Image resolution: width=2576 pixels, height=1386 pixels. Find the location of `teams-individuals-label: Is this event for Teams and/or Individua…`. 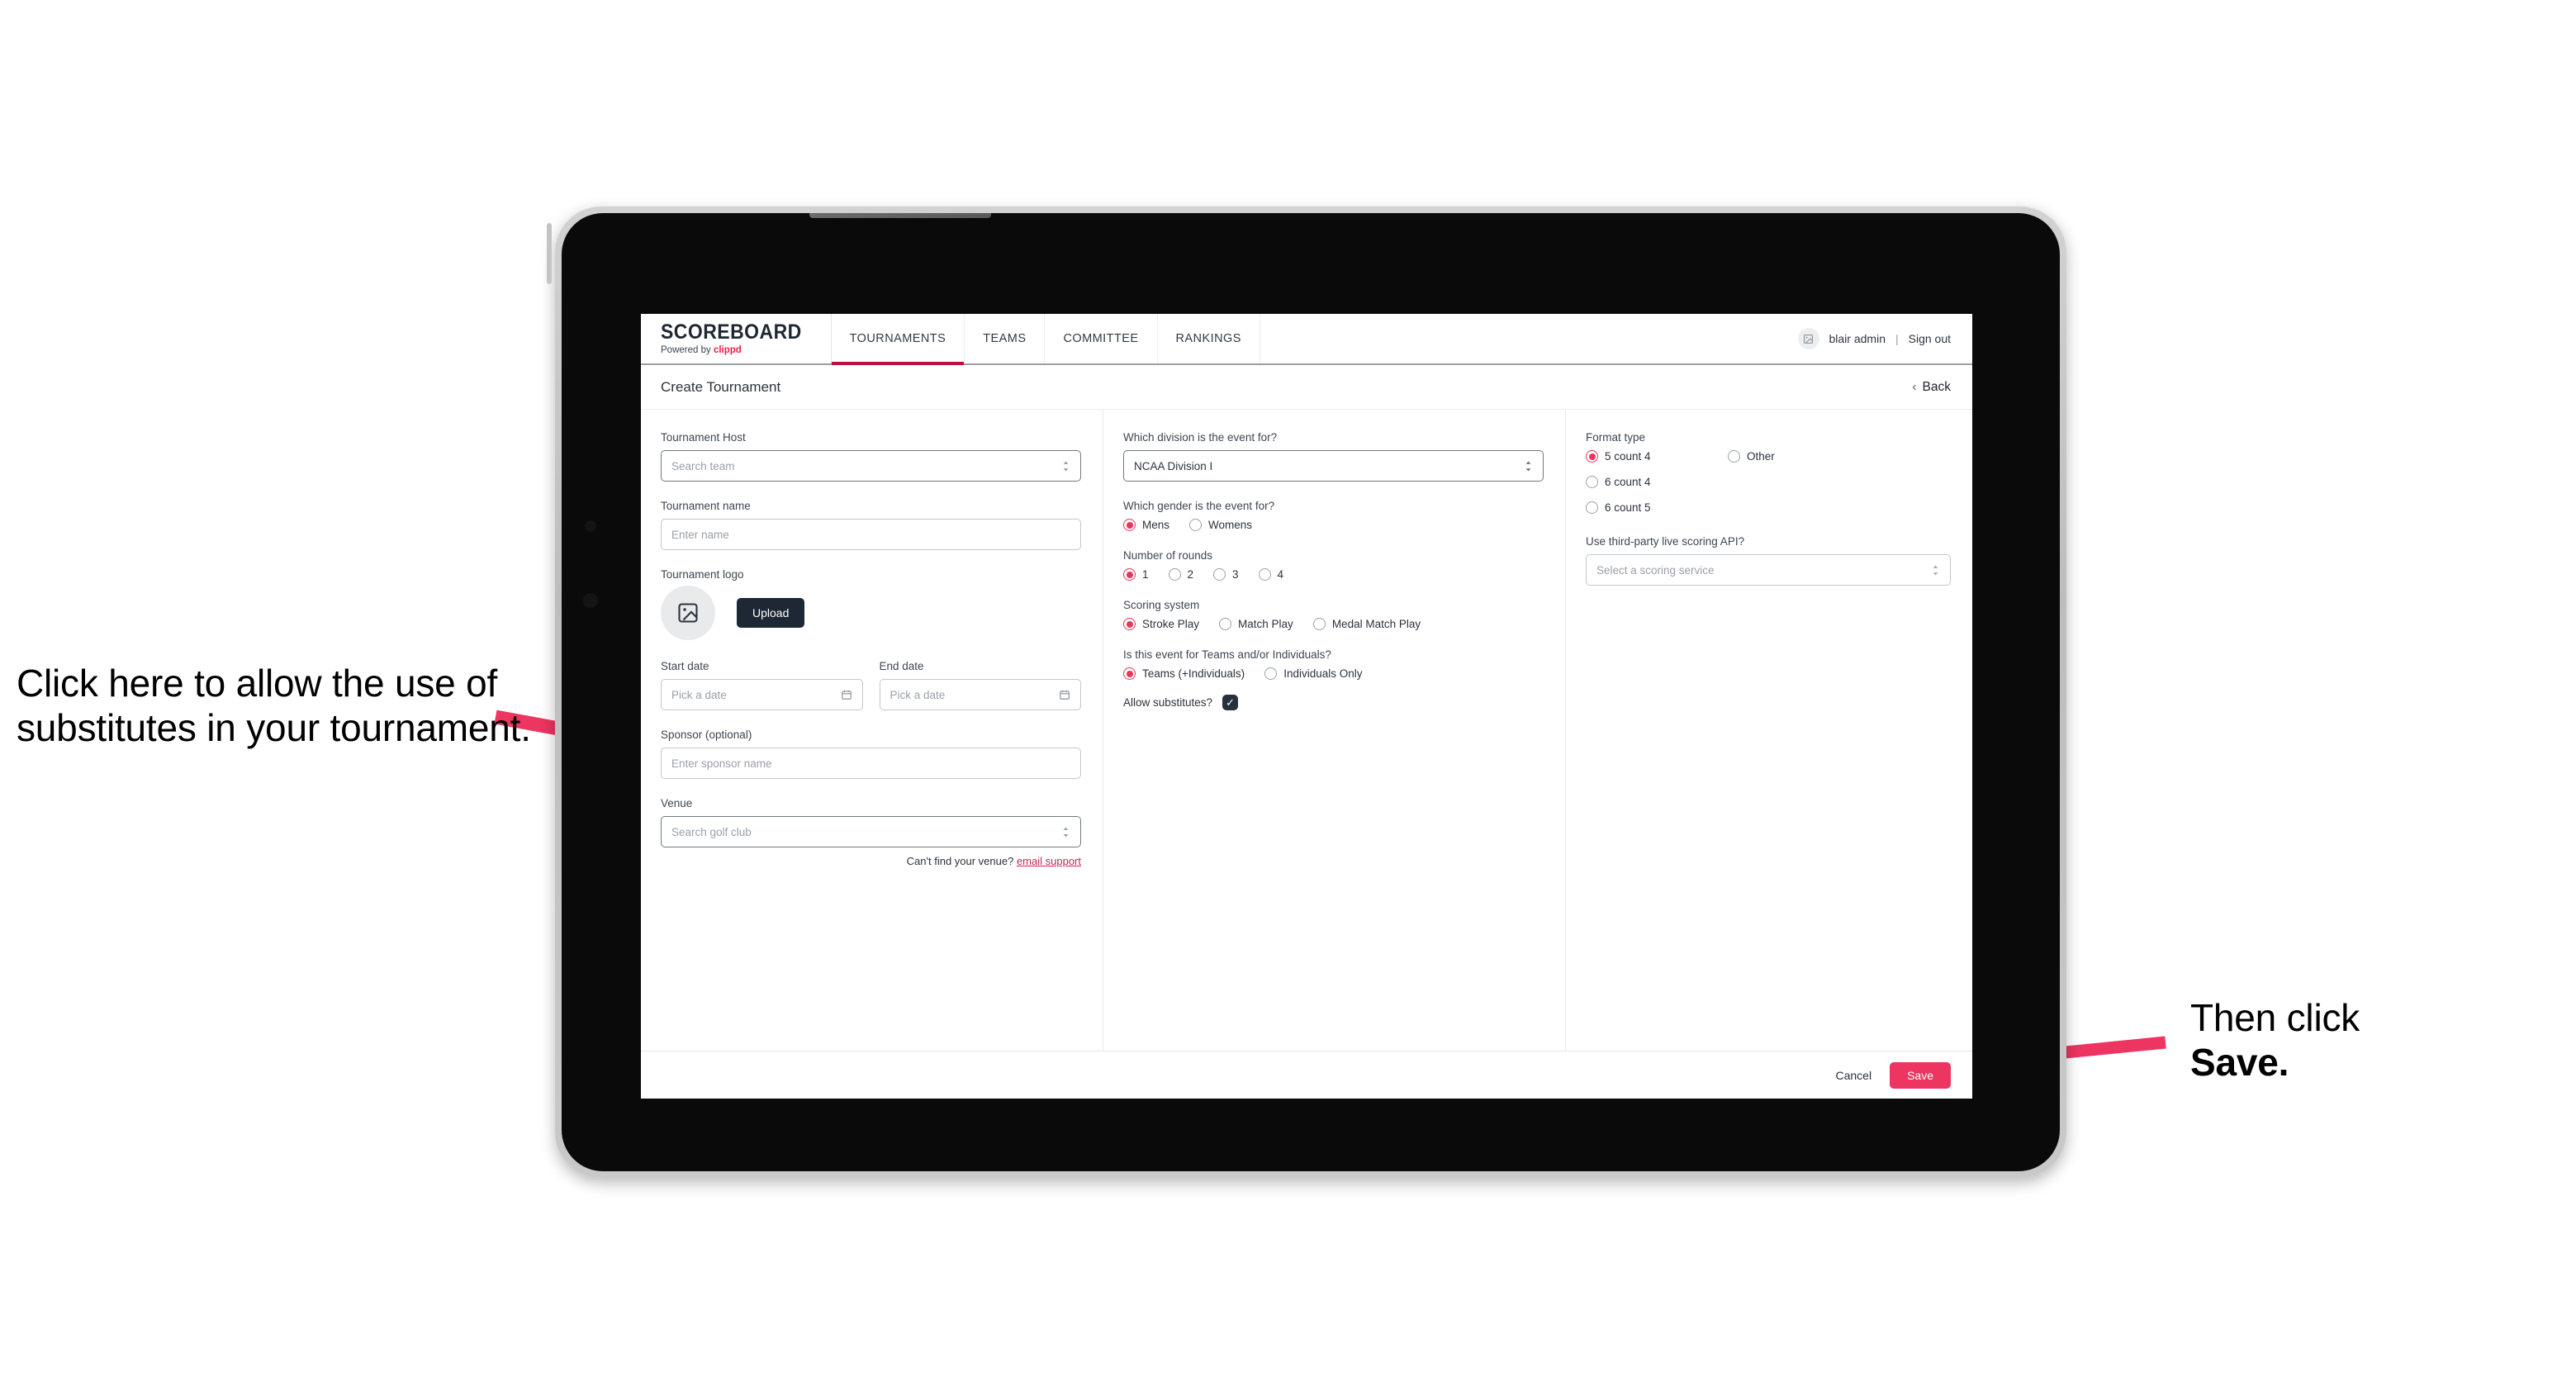

teams-individuals-label: Is this event for Teams and/or Individua… is located at coordinates (1227, 654).